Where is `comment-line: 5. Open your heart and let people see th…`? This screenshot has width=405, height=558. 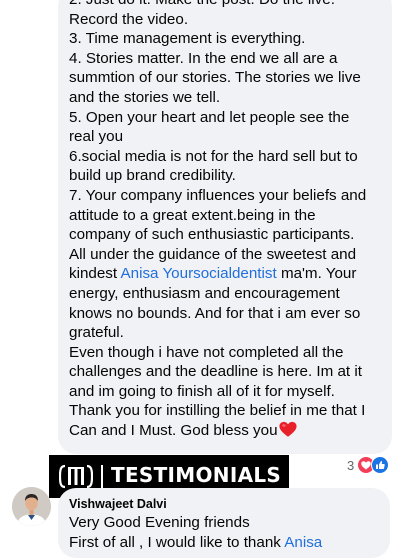
comment-line: 5. Open your heart and let people see th… is located at coordinates (209, 117).